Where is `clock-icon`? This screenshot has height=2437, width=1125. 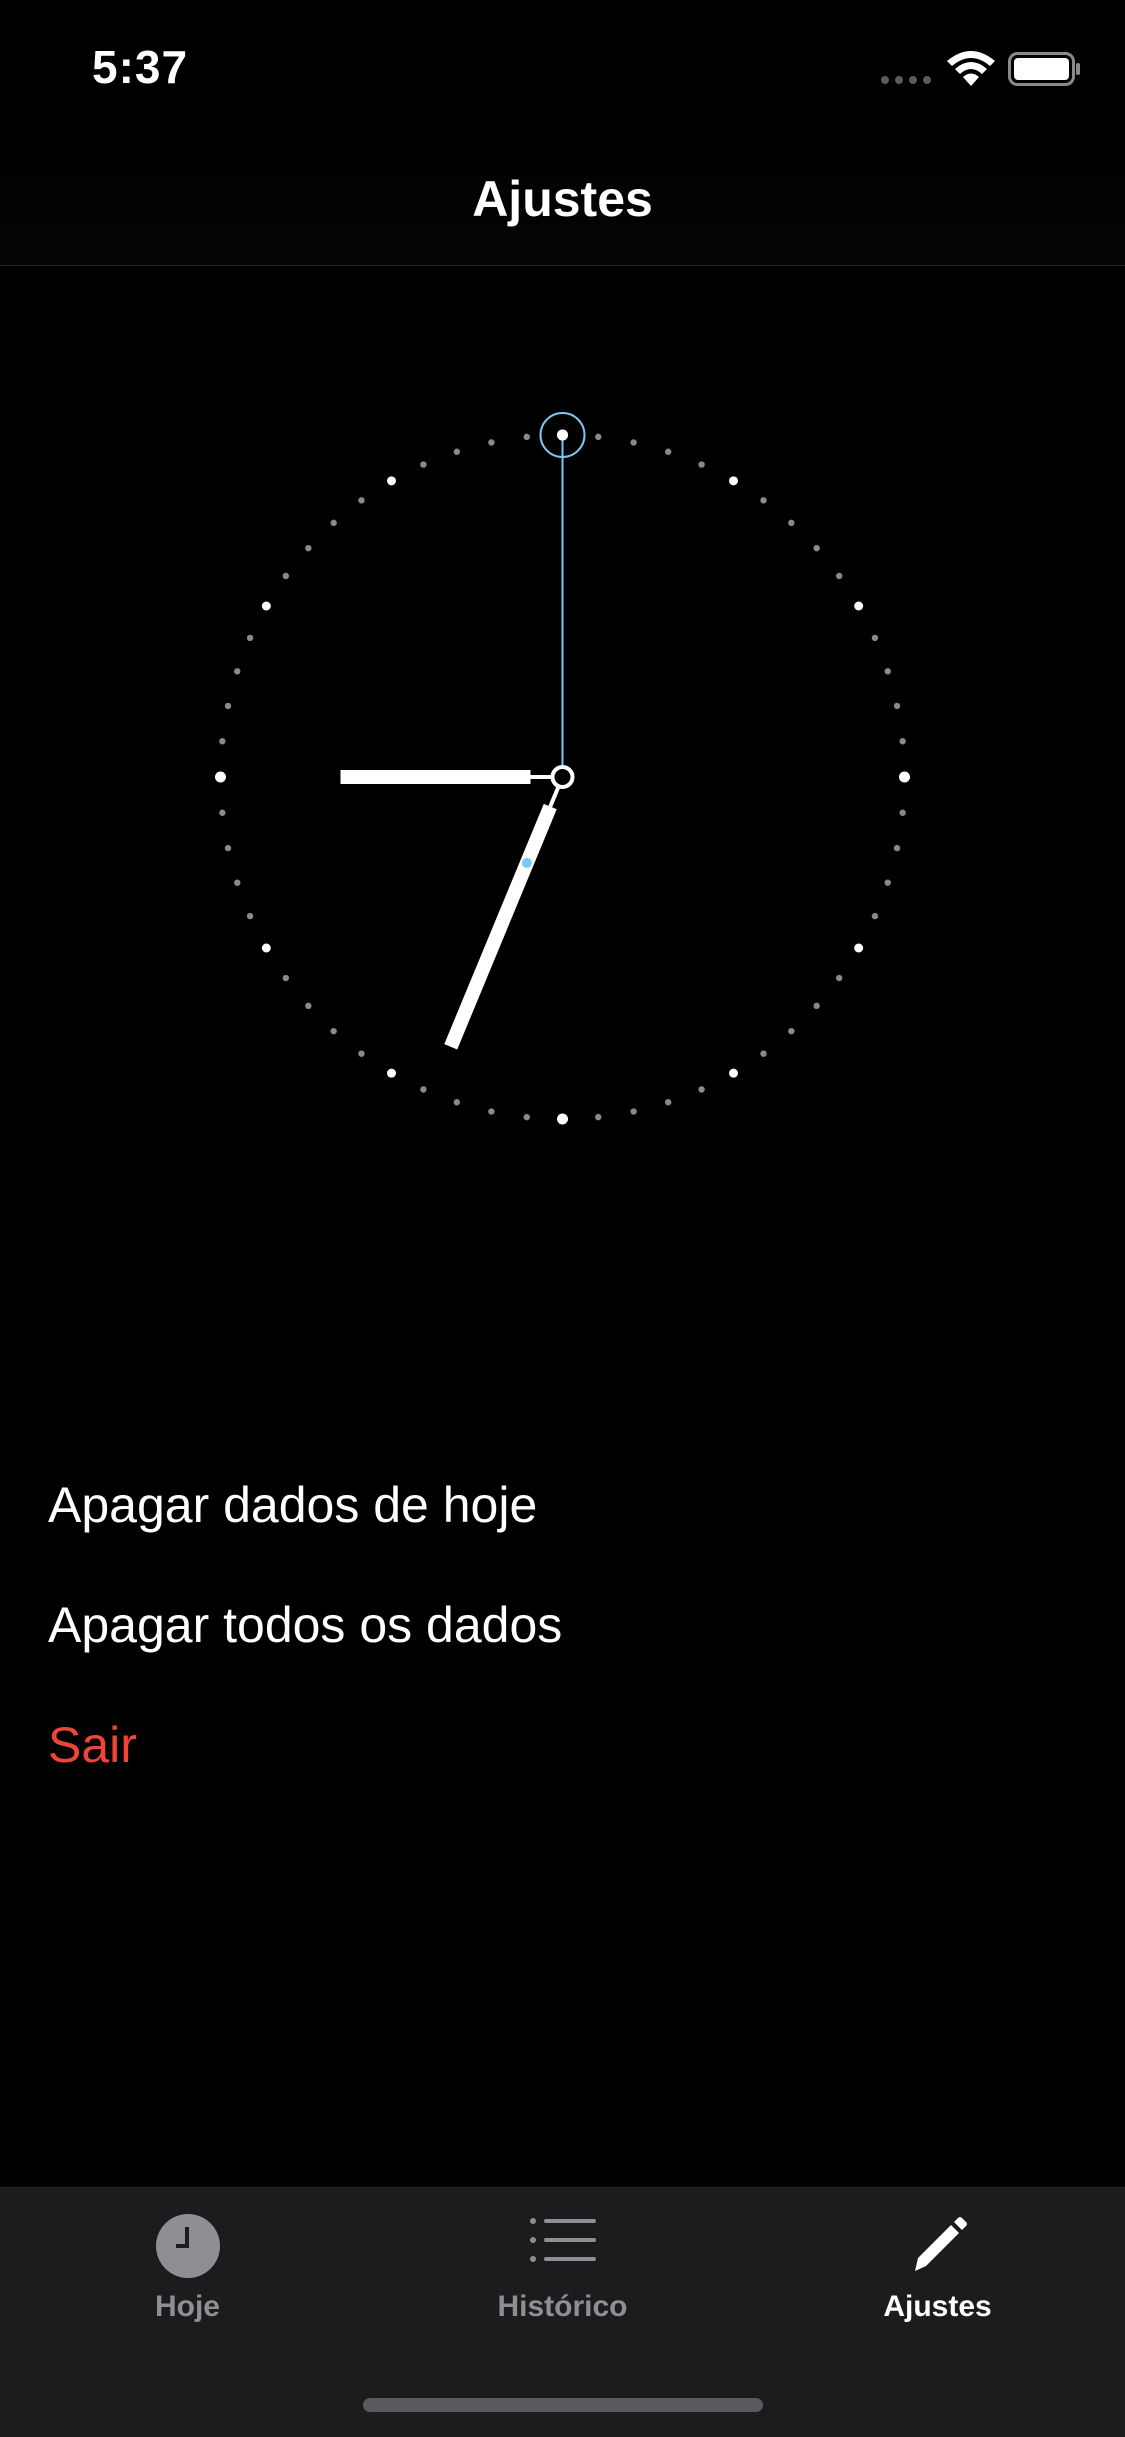
clock-icon is located at coordinates (188, 2246).